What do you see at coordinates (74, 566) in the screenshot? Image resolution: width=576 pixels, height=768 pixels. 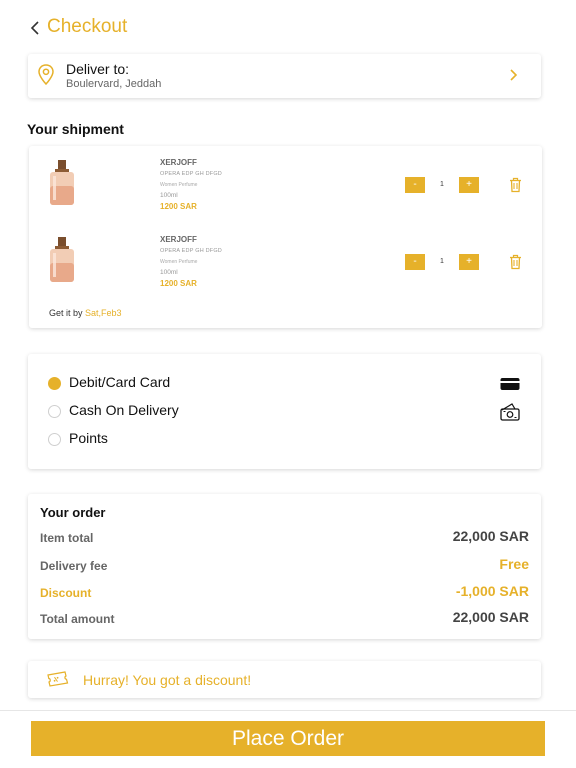 I see `order-row-label: Delivery fee` at bounding box center [74, 566].